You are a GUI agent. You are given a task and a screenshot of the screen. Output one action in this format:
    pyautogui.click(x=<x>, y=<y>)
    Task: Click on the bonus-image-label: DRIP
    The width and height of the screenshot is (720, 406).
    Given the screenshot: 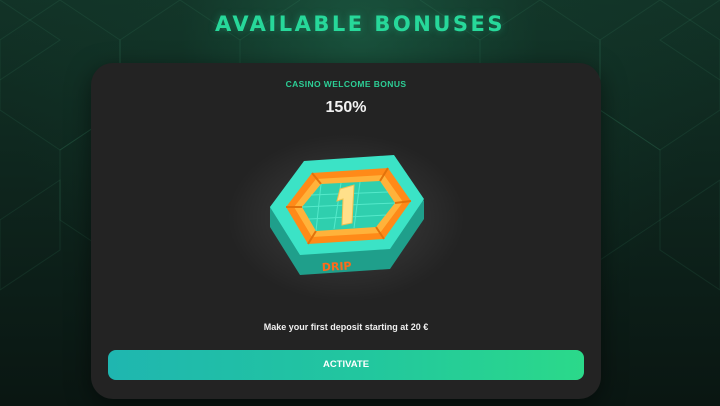 What is the action you would take?
    pyautogui.click(x=336, y=266)
    